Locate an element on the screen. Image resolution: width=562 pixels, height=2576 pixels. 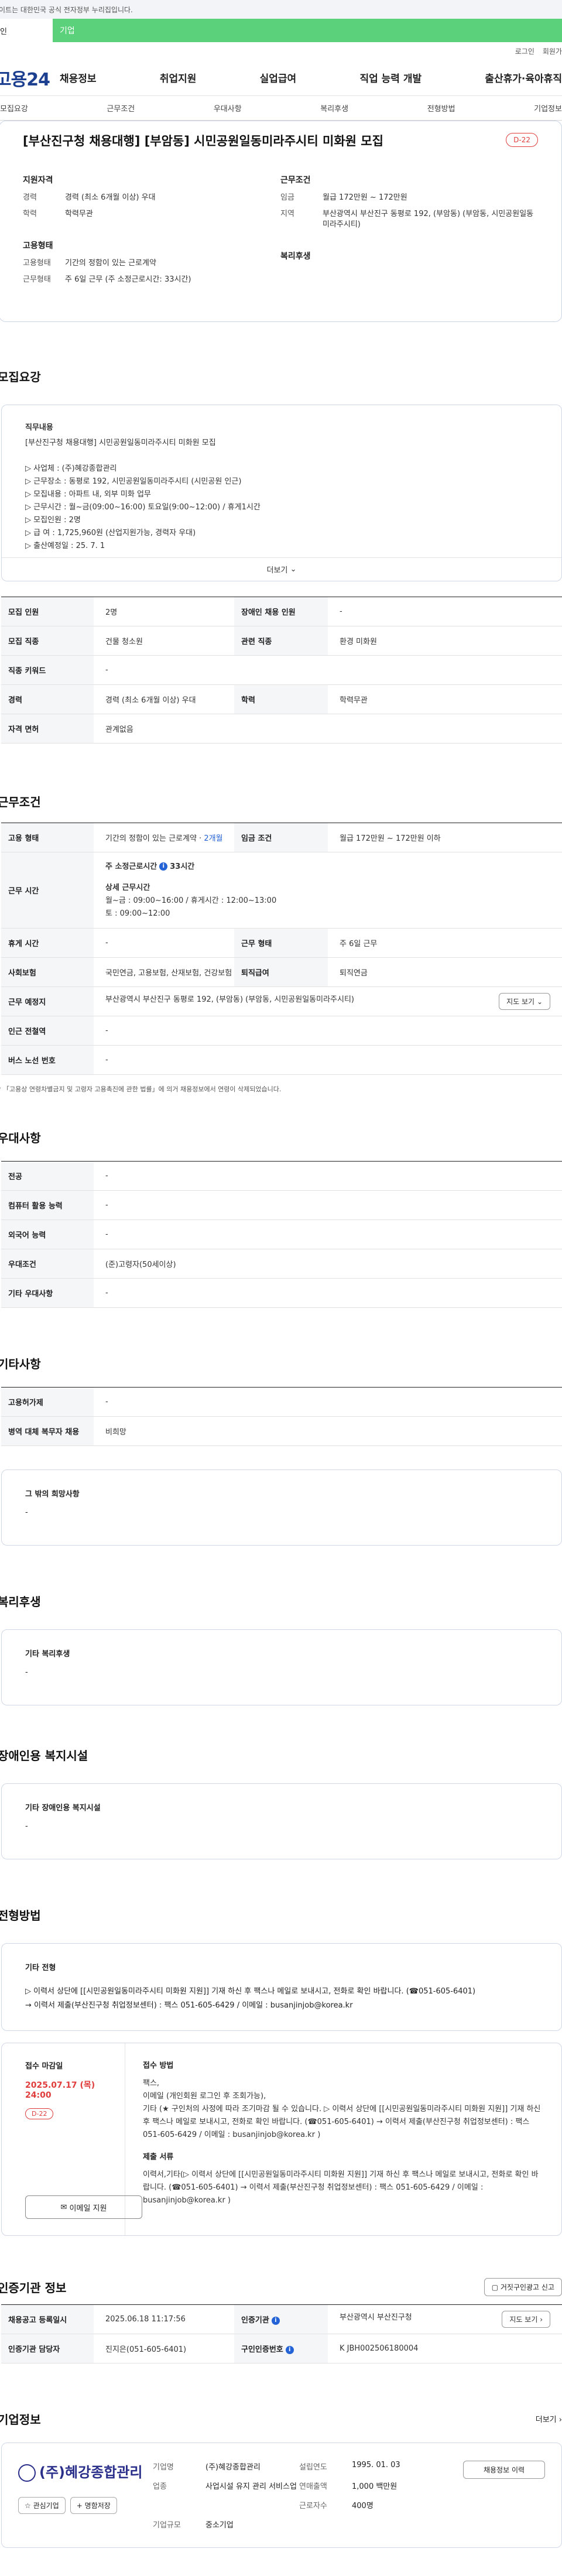
company-field-value: (주)혜강종합관리 is located at coordinates (233, 2467).